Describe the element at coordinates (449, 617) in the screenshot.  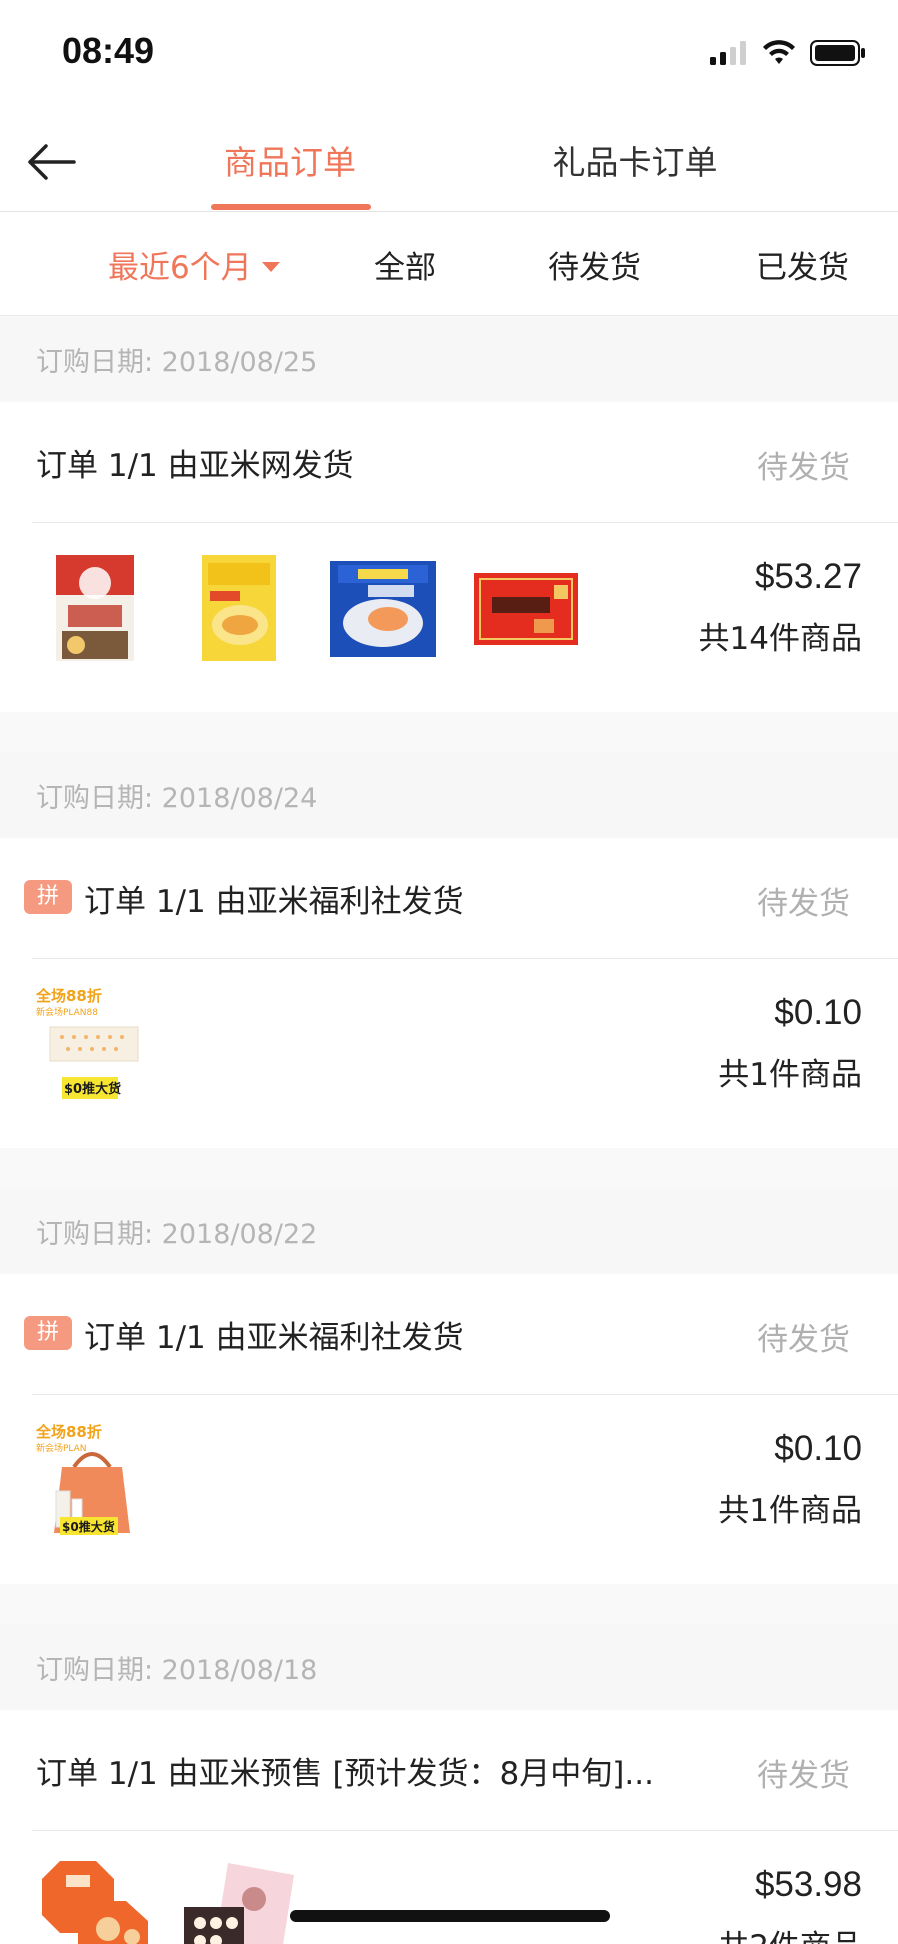
I see `order-items: $53.27 共14件商品` at that location.